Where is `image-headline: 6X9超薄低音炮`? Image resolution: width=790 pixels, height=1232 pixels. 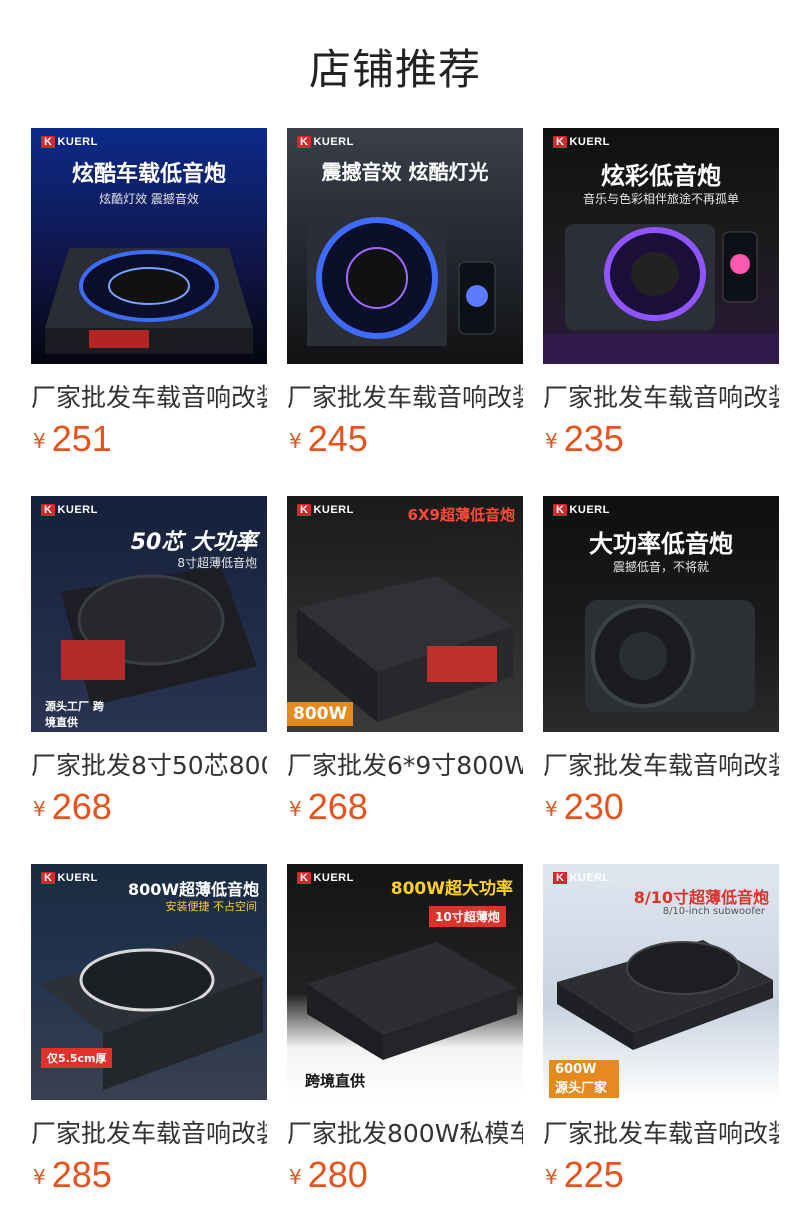 image-headline: 6X9超薄低音炮 is located at coordinates (461, 515).